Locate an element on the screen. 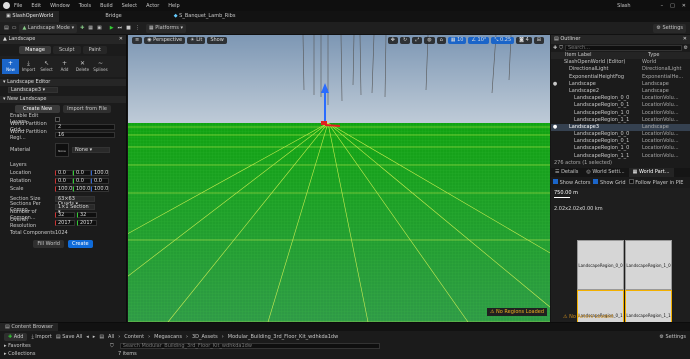 The width and height of the screenshot is (690, 359). show-button: Show is located at coordinates (217, 40).